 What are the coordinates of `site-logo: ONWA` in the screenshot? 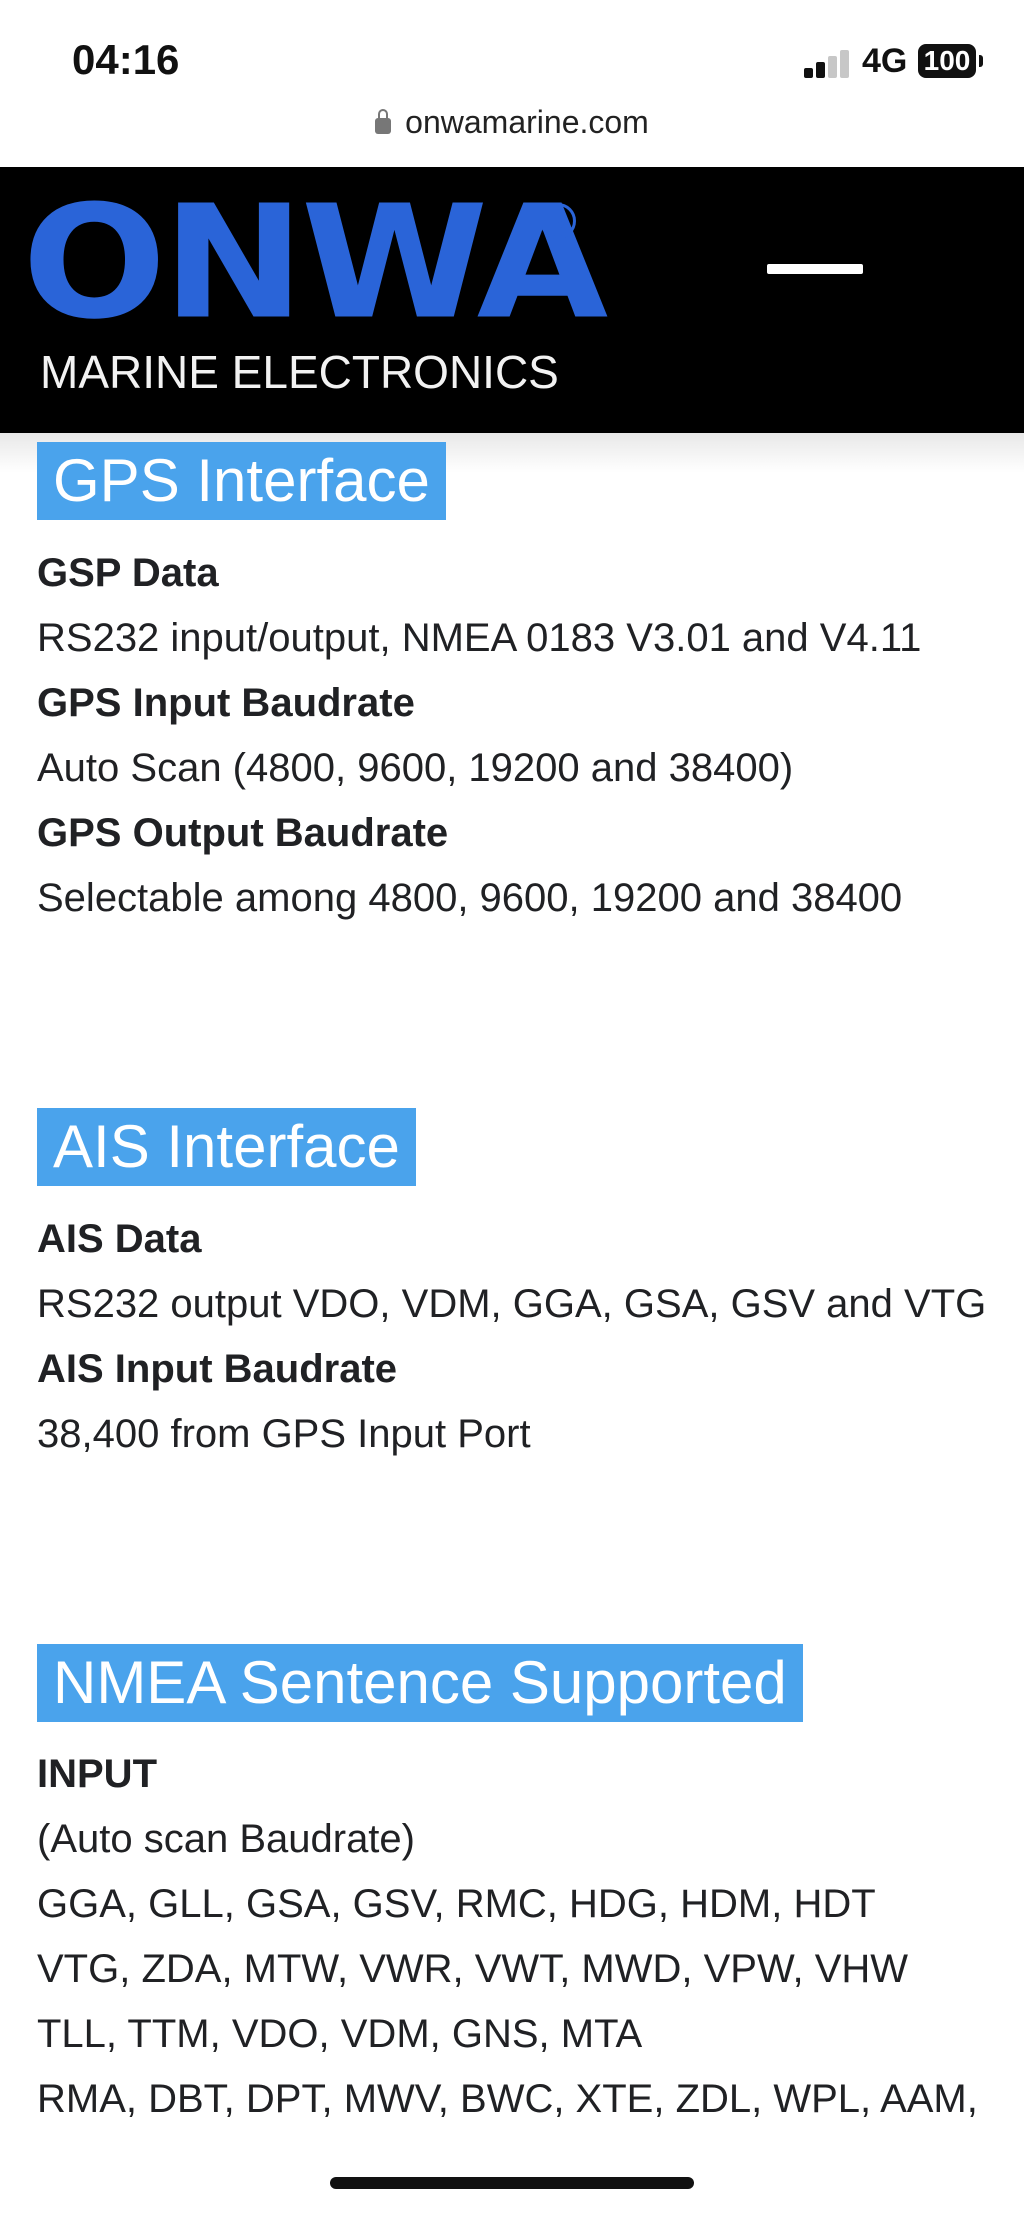 It's located at (315, 263).